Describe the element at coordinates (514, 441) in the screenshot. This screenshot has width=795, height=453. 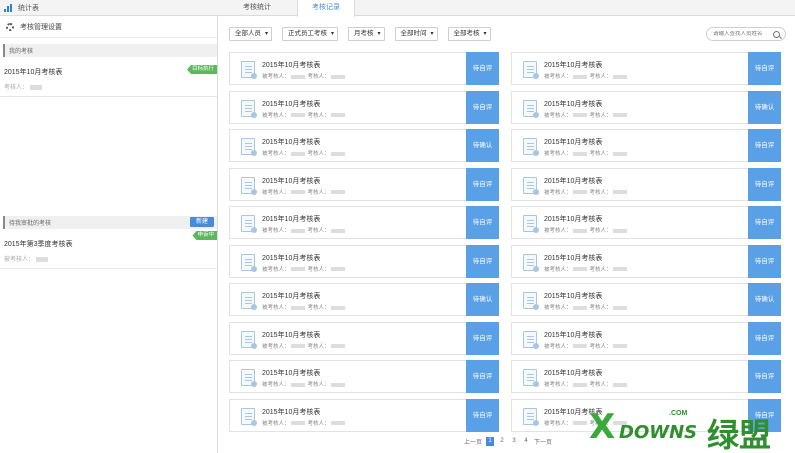
I see `page-3: 3` at that location.